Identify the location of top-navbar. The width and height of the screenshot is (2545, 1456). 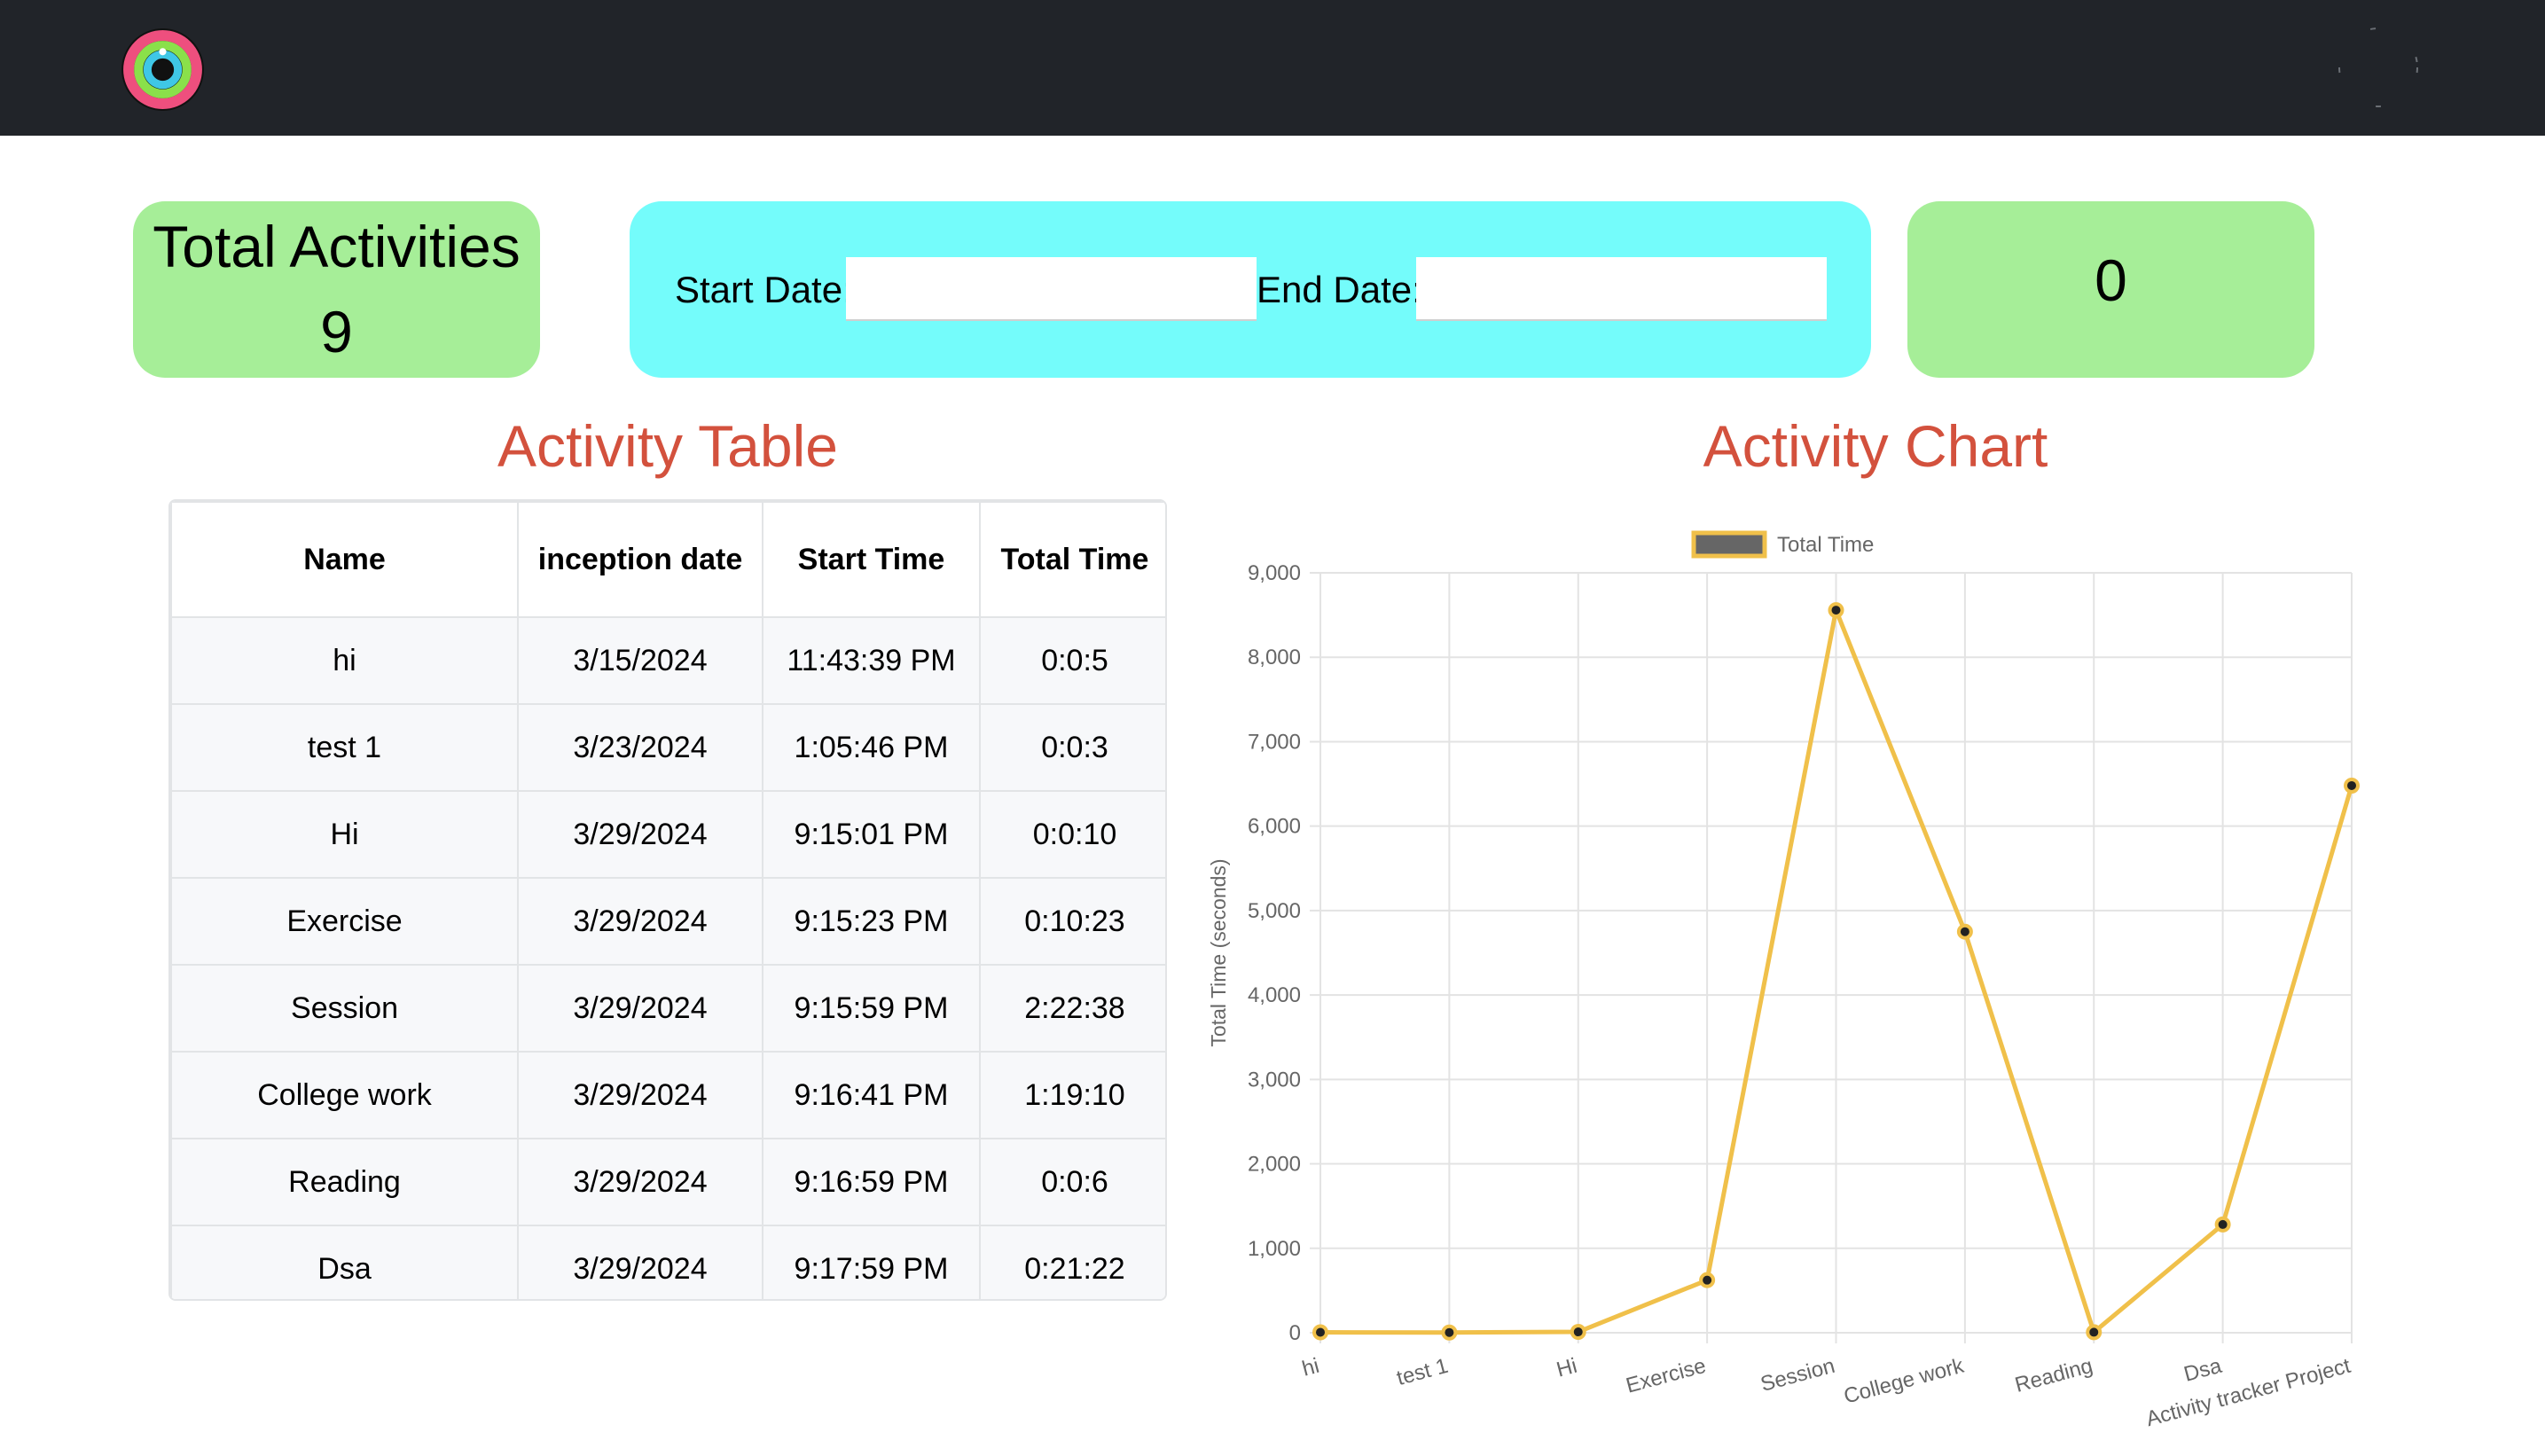
(1272, 68).